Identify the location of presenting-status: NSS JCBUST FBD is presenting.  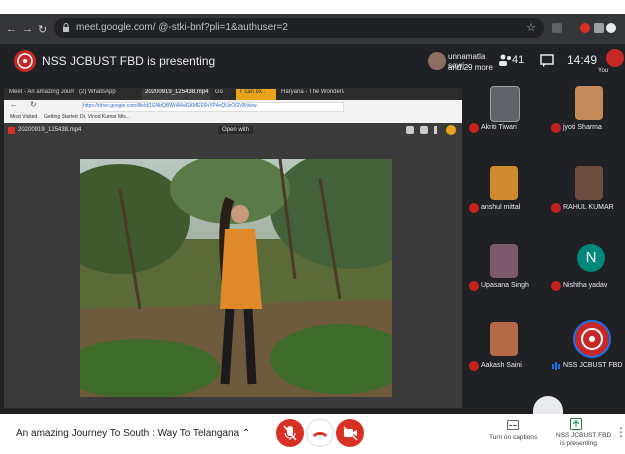
(129, 61).